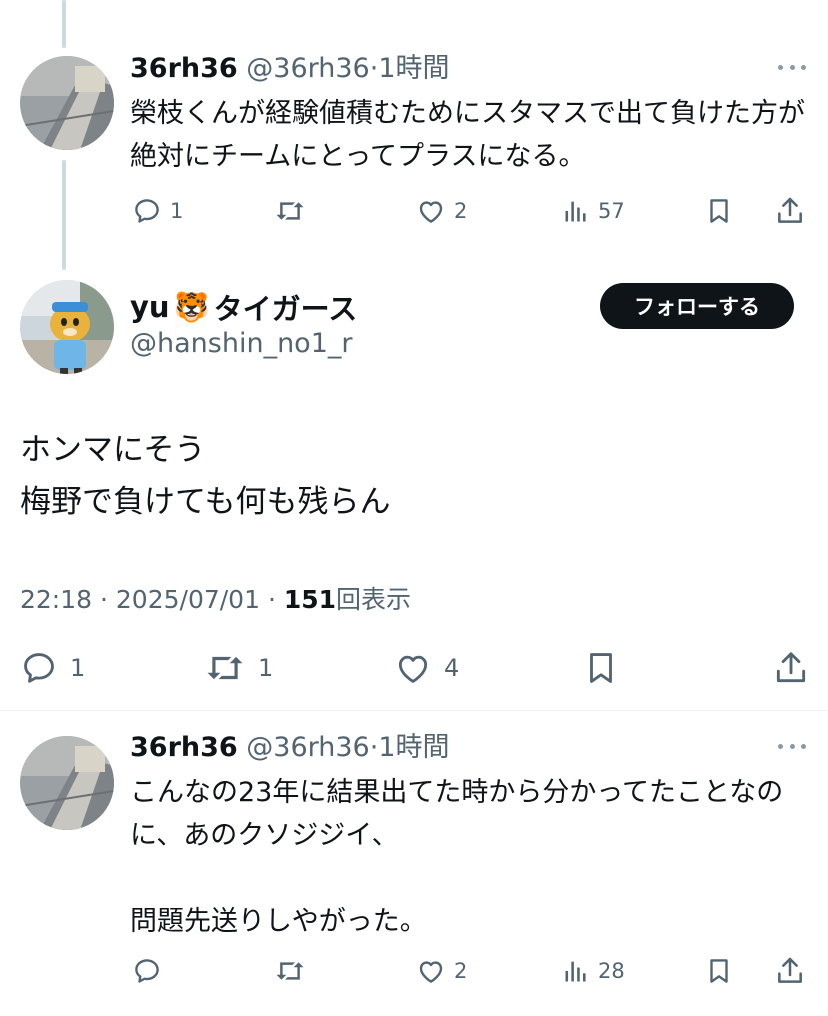 The width and height of the screenshot is (828, 1016). I want to click on action-bar: 1 1 4, so click(414, 668).